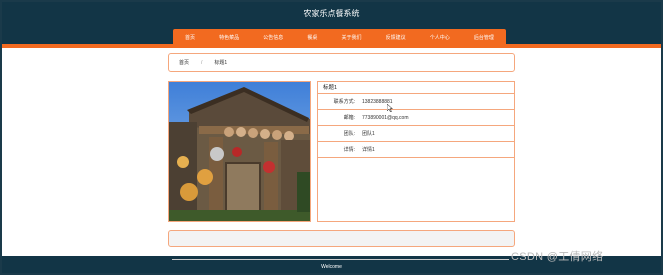 The height and width of the screenshot is (275, 663). Describe the element at coordinates (396, 37) in the screenshot. I see `nav-feedback: 反馈建议` at that location.